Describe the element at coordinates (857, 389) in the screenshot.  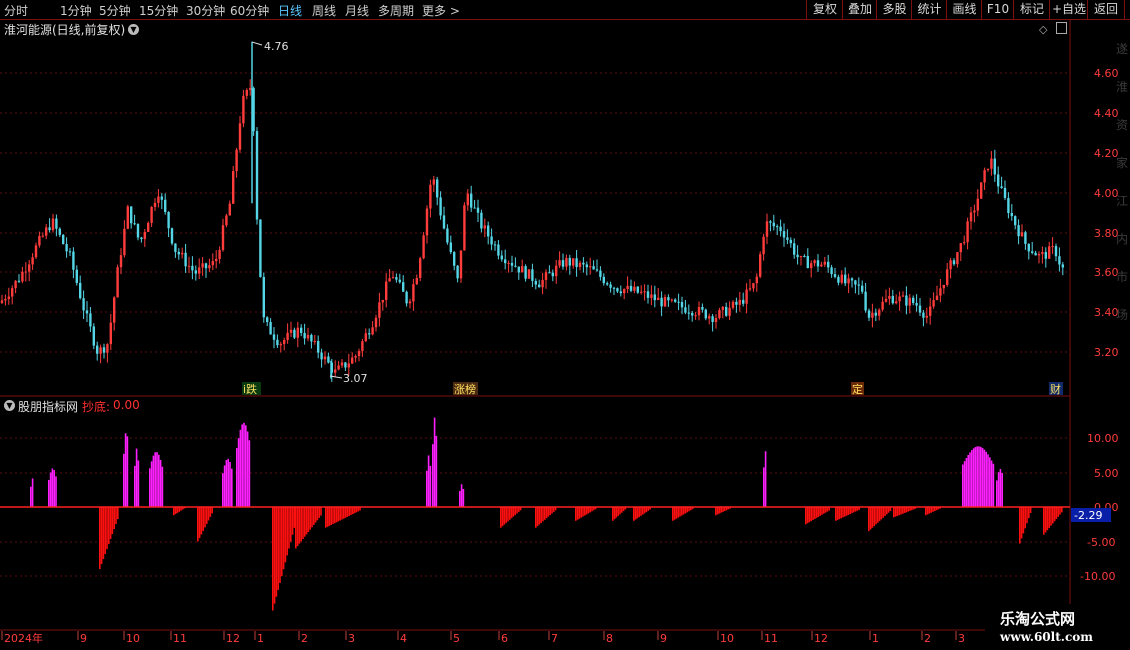
I see `event-tag-fixed: 定` at that location.